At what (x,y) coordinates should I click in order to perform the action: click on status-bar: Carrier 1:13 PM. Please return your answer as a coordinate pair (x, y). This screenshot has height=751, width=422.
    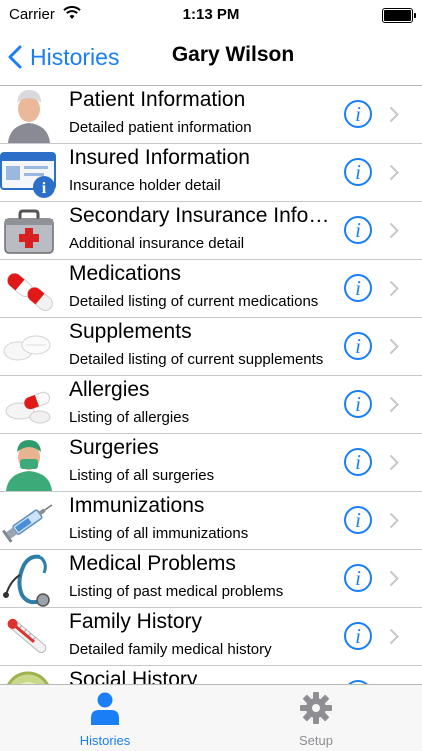
    Looking at the image, I should click on (211, 15).